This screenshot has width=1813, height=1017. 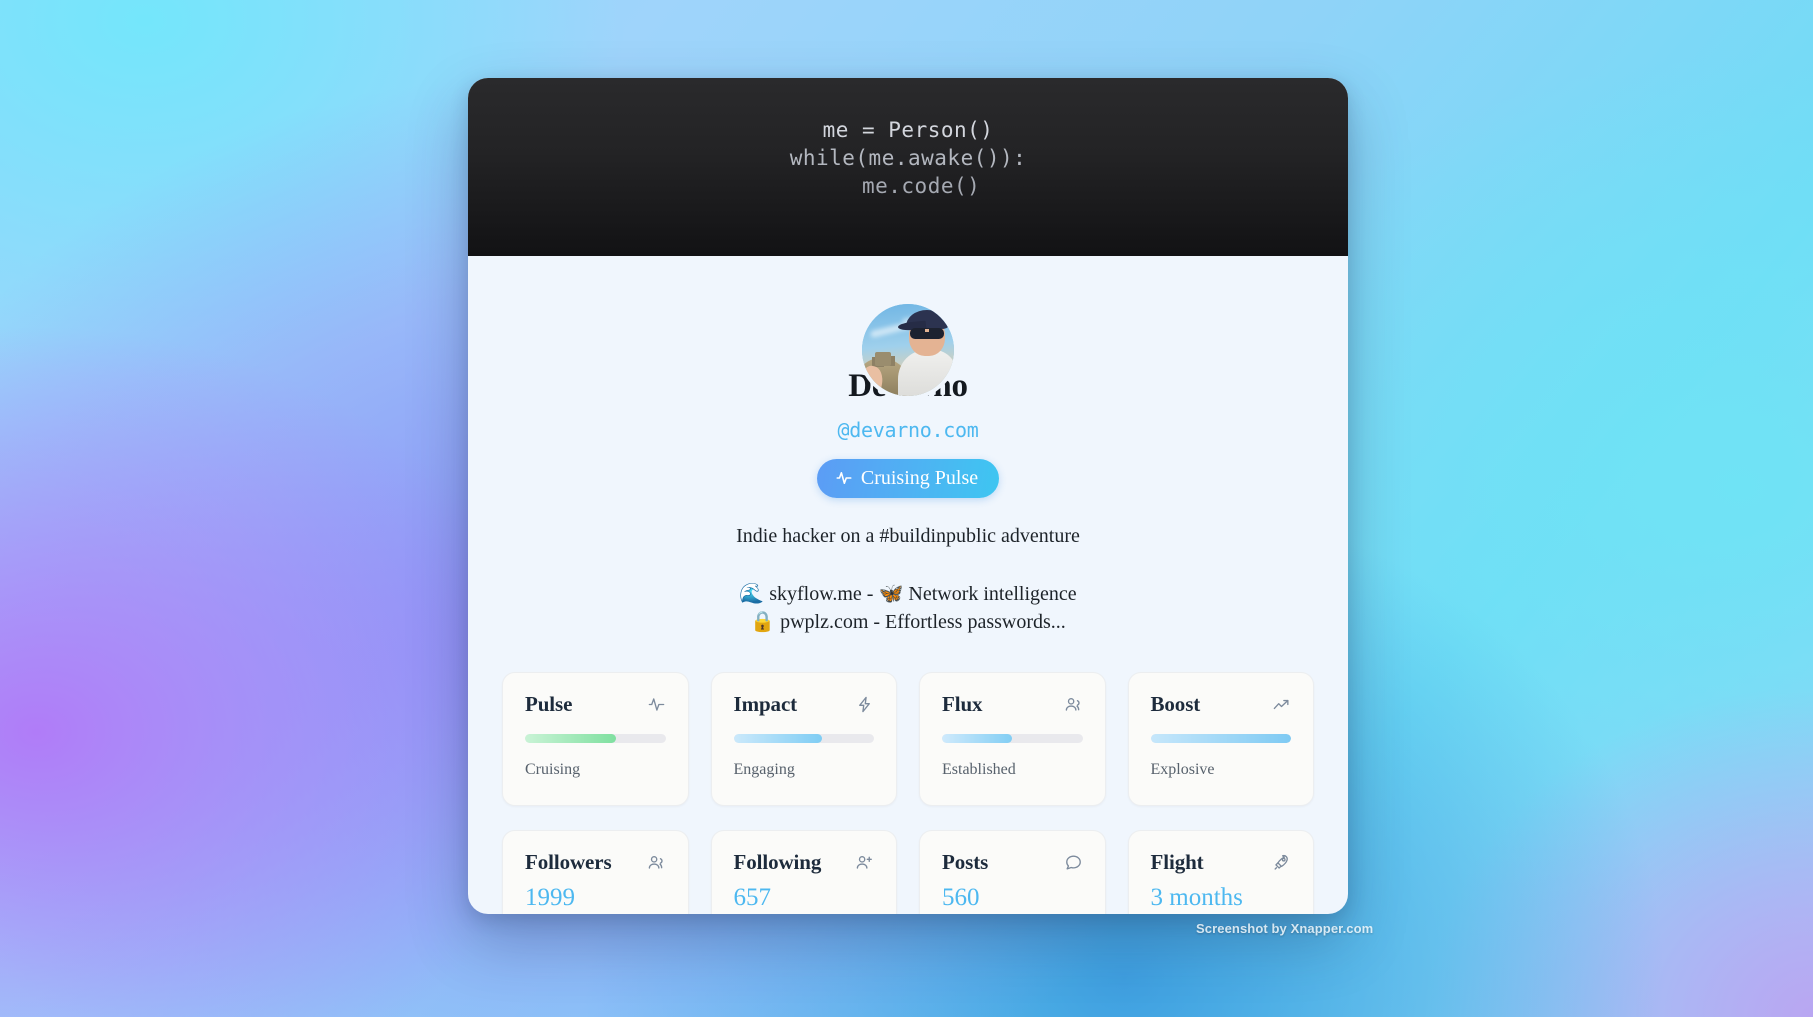 What do you see at coordinates (765, 704) in the screenshot?
I see `meter-title: Impact` at bounding box center [765, 704].